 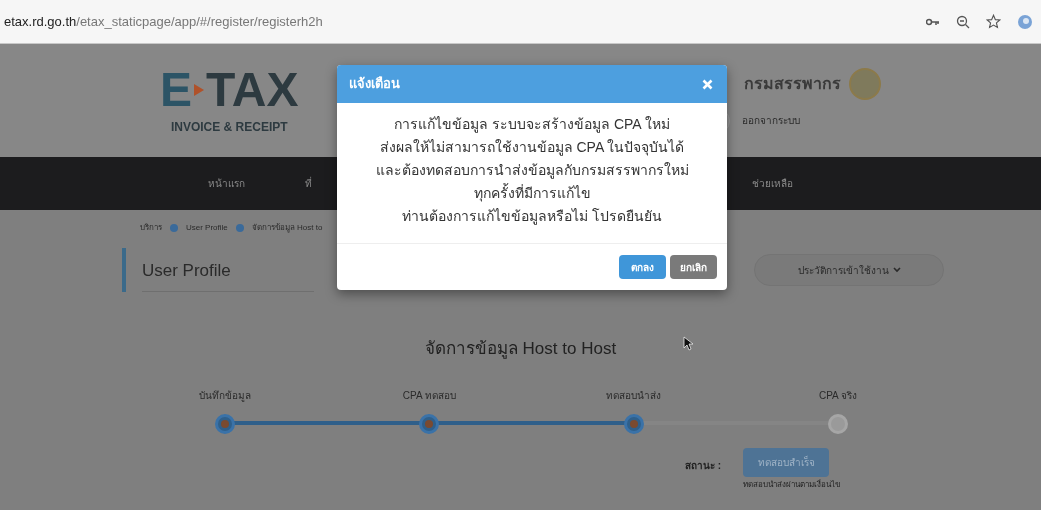 What do you see at coordinates (792, 484) in the screenshot?
I see `status-note: ทดสอบนำส่งผ่านตามเงื่อนไข` at bounding box center [792, 484].